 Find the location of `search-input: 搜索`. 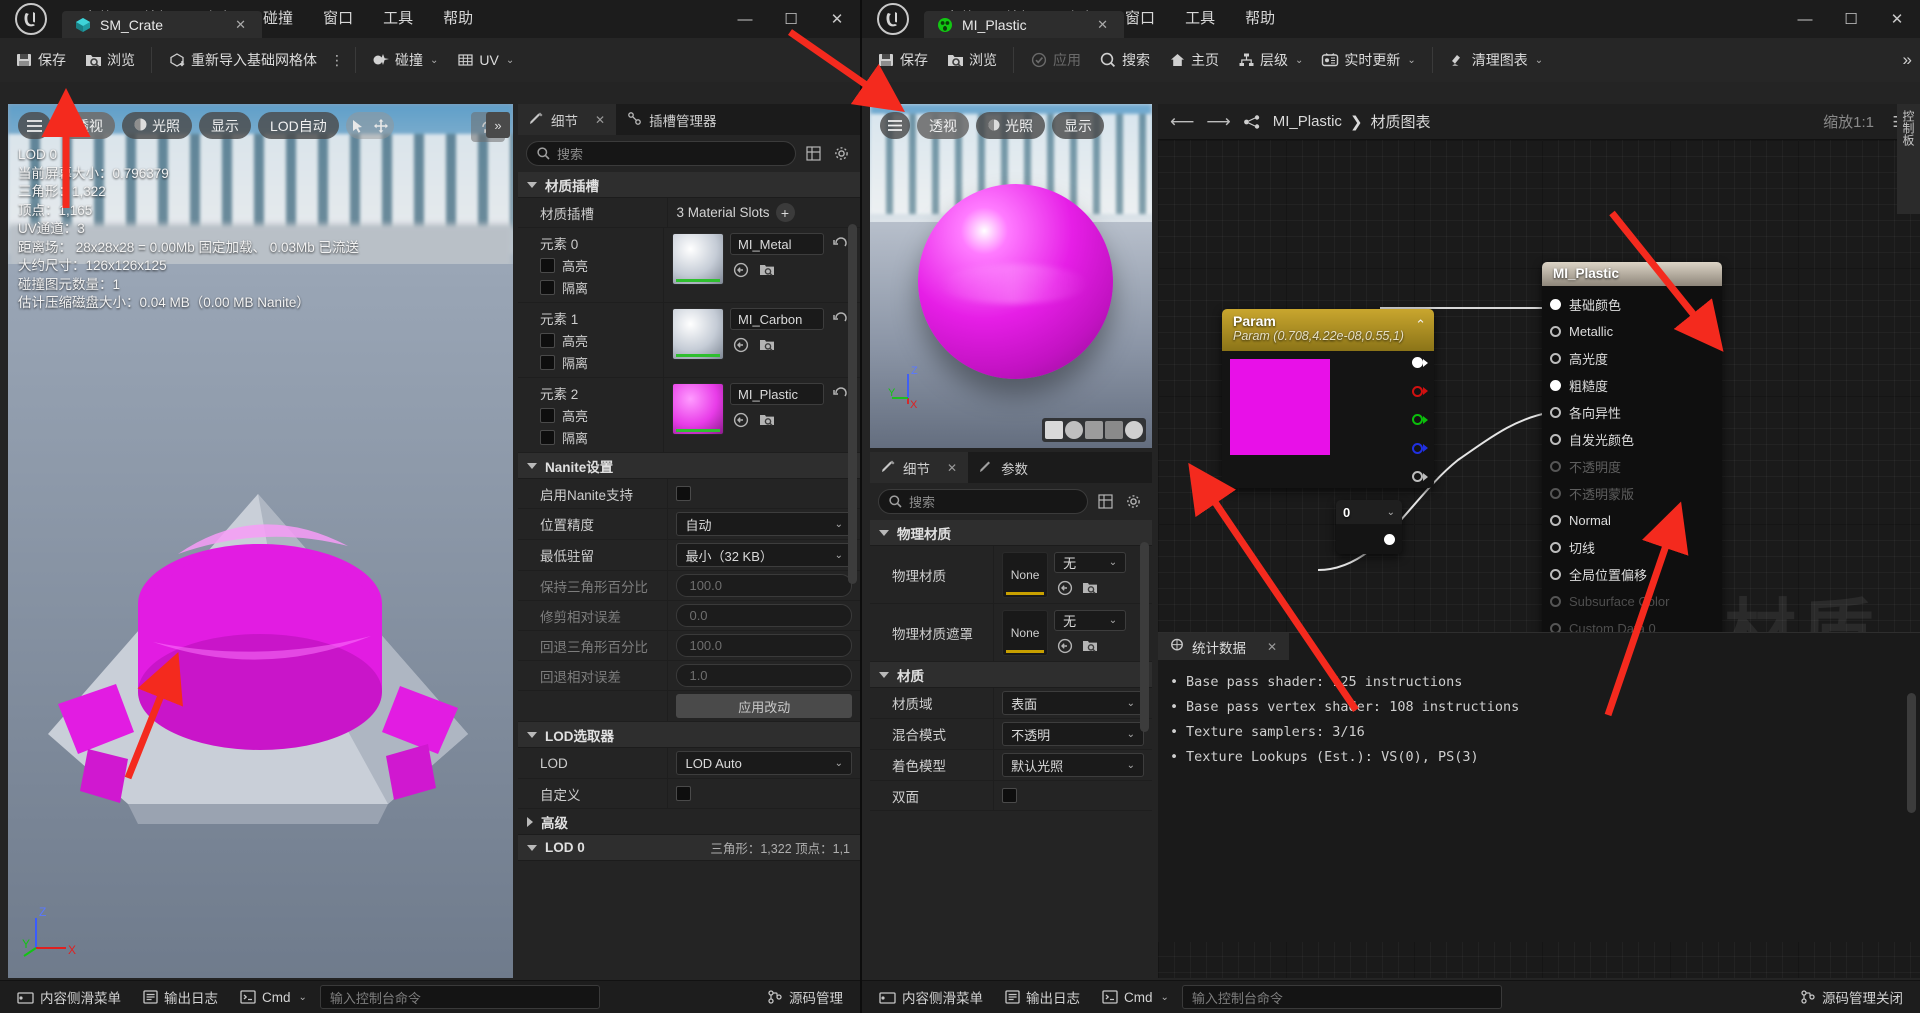

search-input: 搜索 is located at coordinates (661, 153).